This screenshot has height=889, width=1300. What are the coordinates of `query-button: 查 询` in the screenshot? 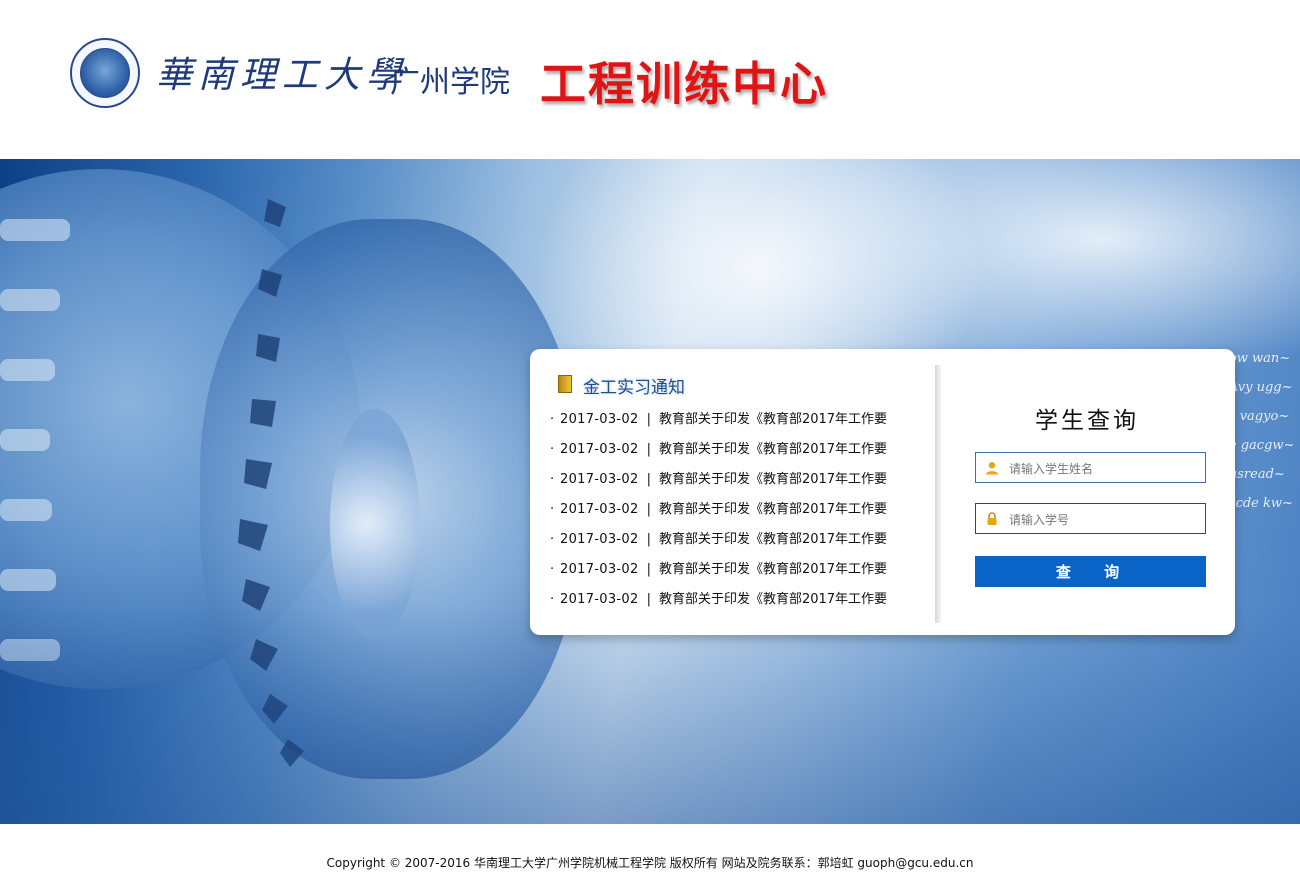 It's located at (1090, 571).